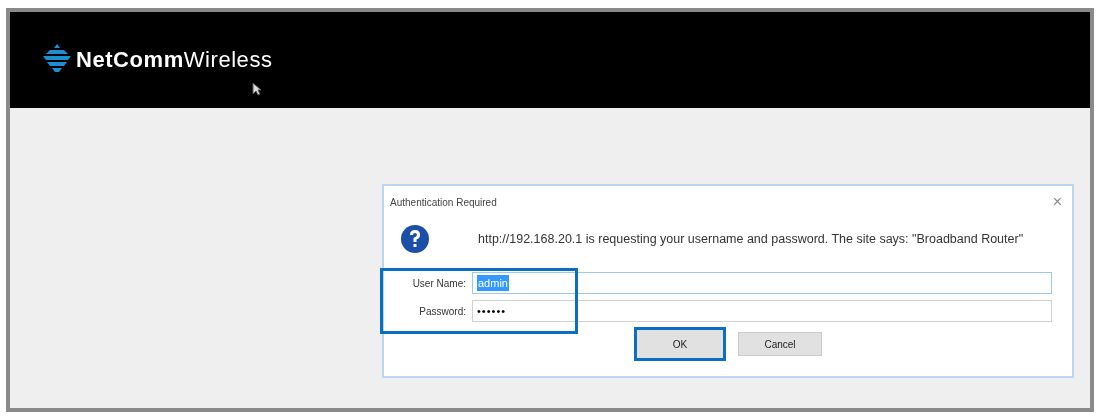  Describe the element at coordinates (257, 89) in the screenshot. I see `cursor-icon` at that location.